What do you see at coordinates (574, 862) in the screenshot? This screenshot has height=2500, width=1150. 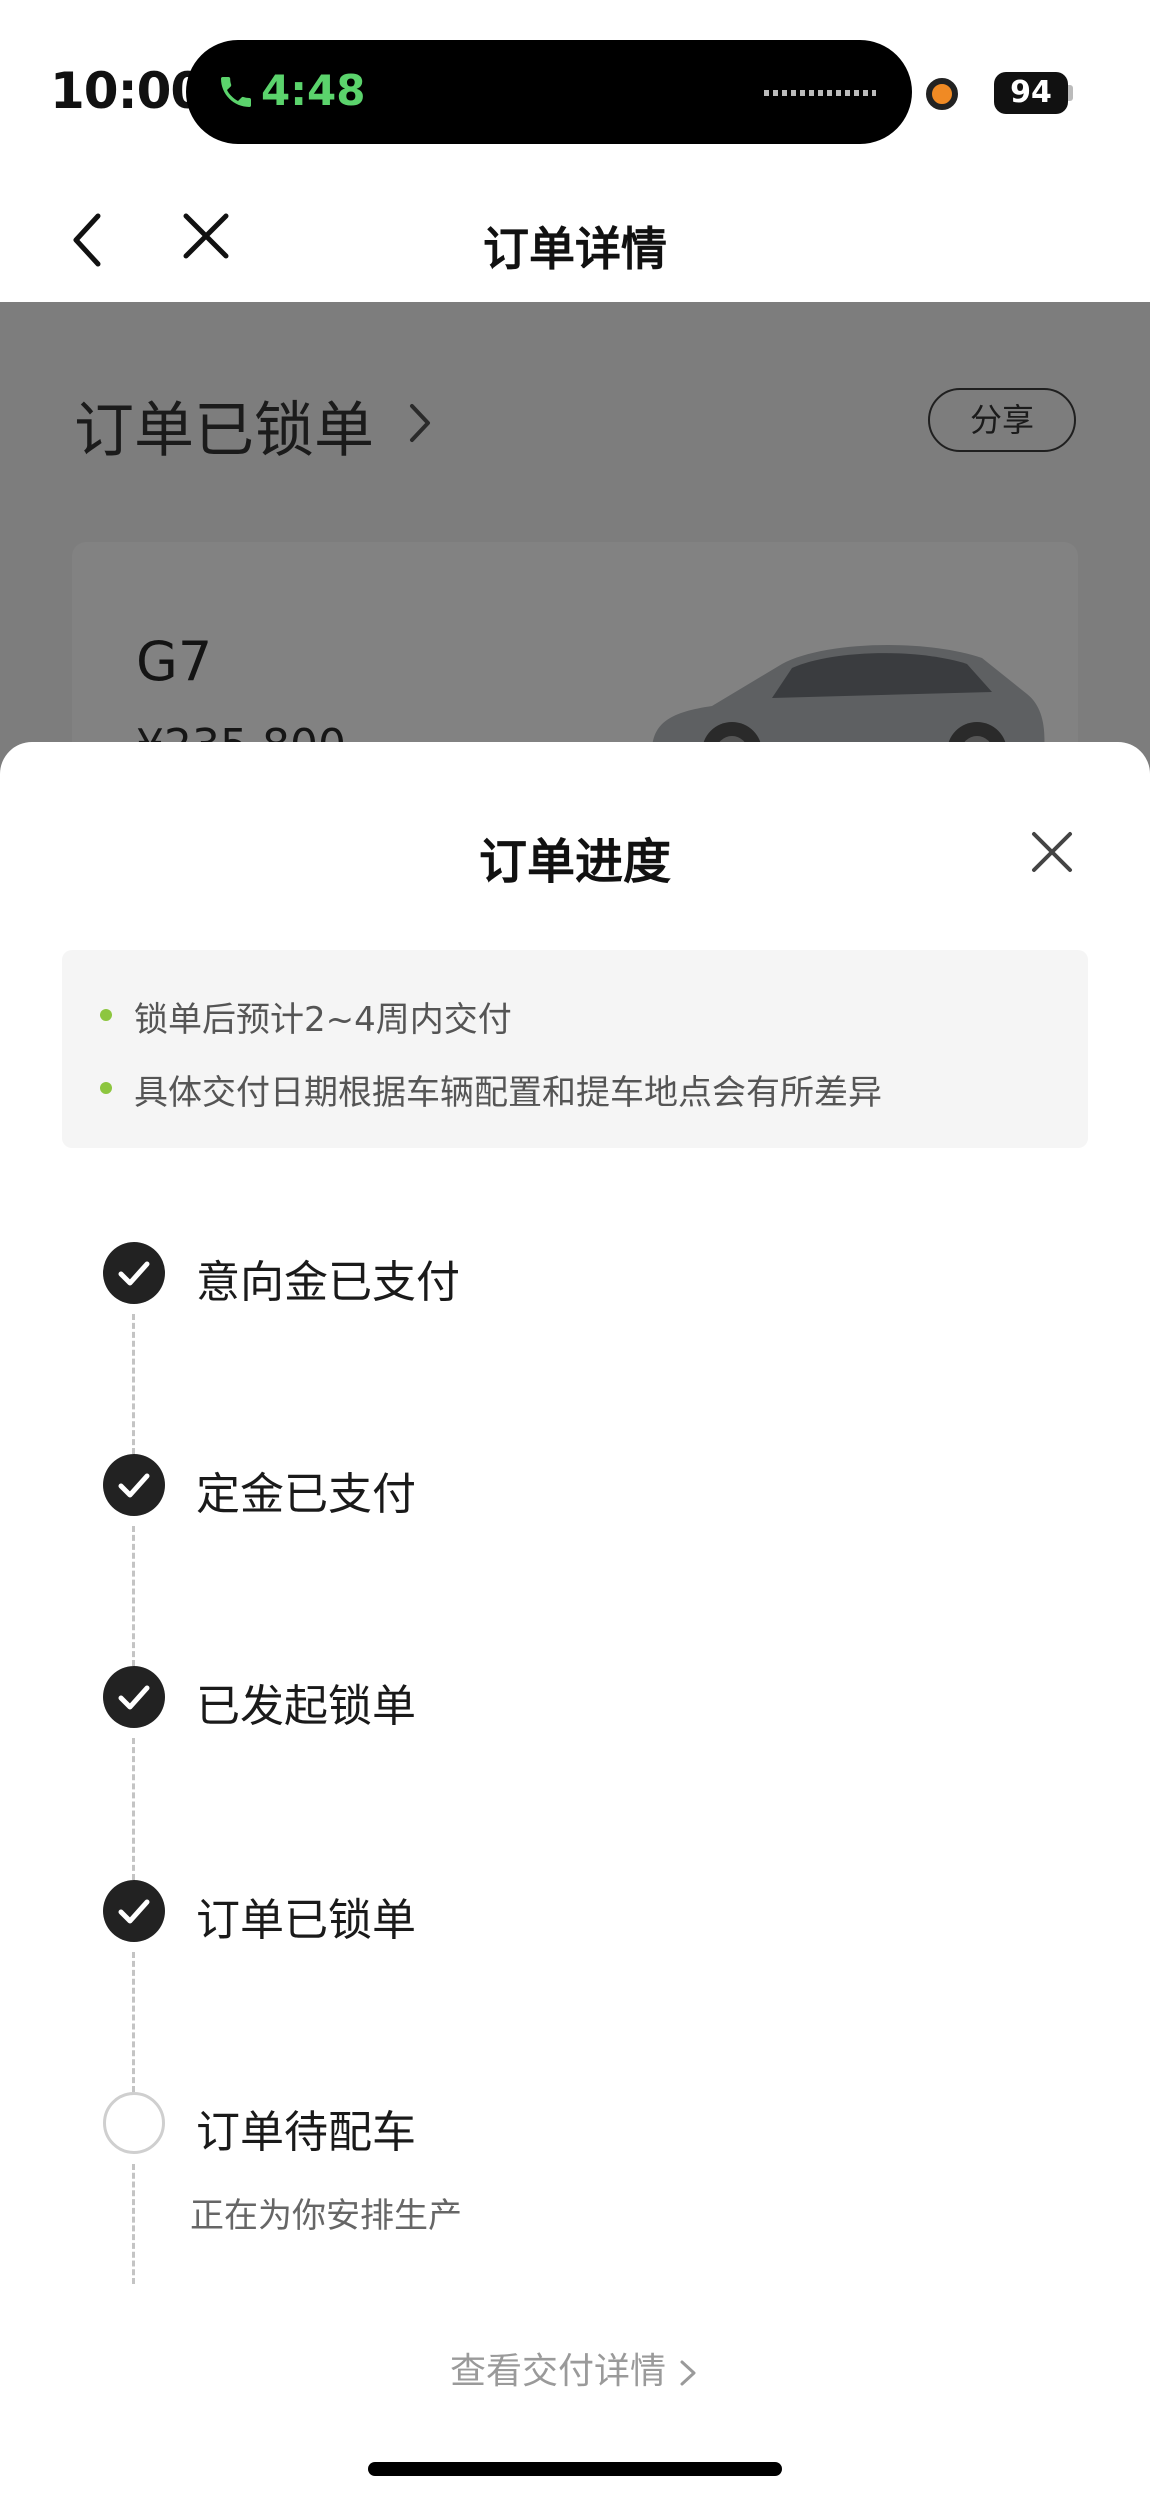 I see `sheet-title: 订单进度` at bounding box center [574, 862].